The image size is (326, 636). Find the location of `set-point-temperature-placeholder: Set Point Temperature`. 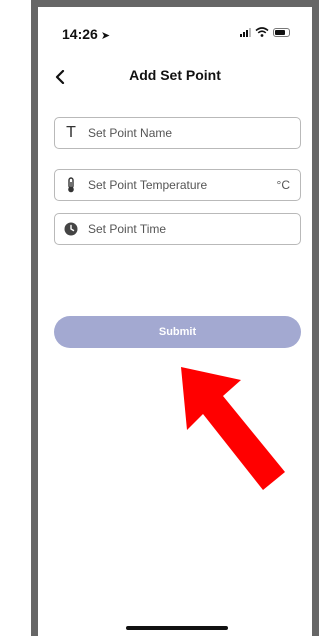

set-point-temperature-placeholder: Set Point Temperature is located at coordinates (148, 185).